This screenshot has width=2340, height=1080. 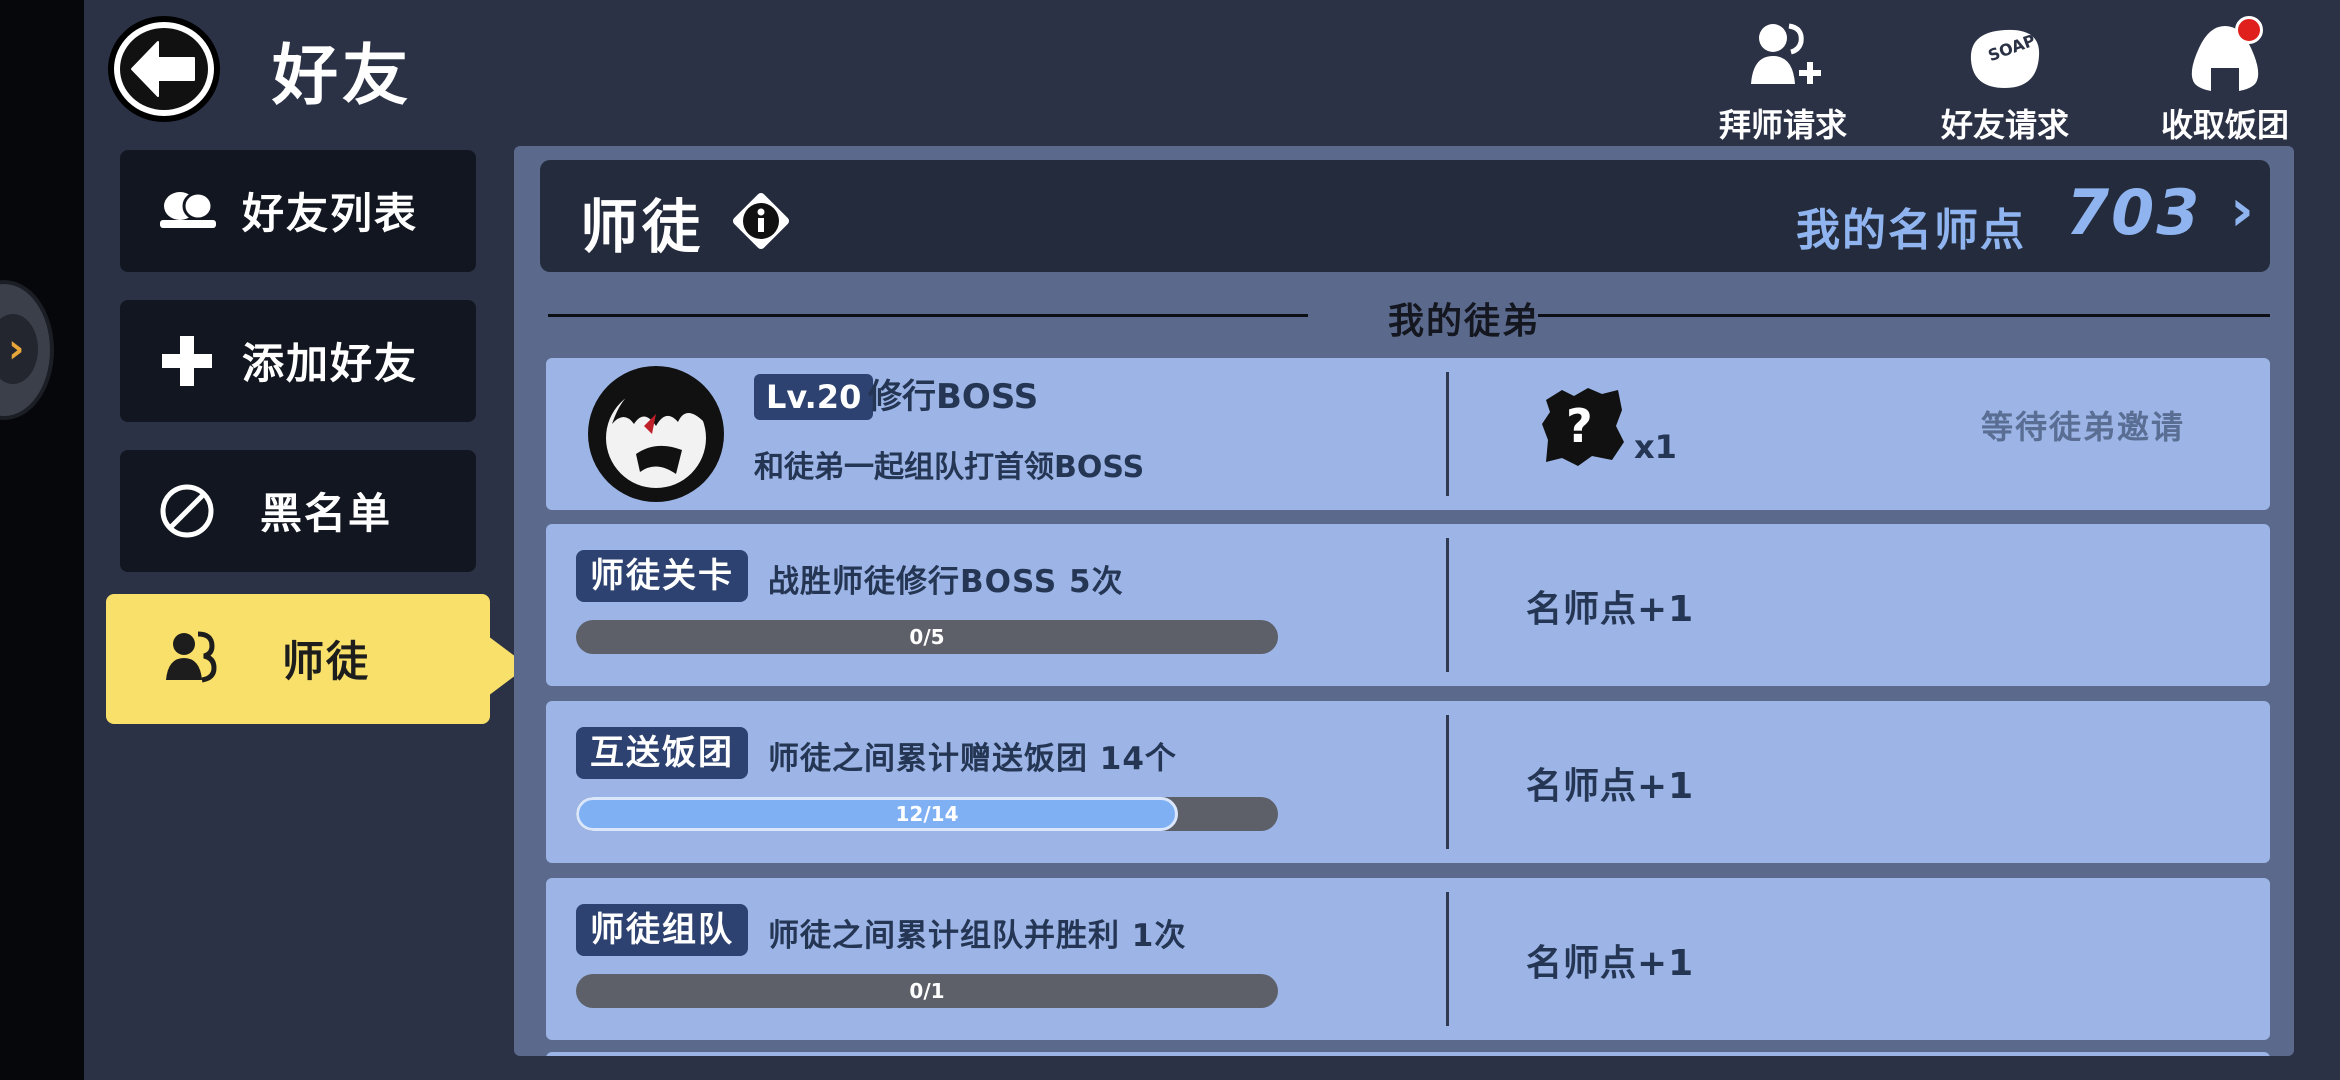 I want to click on progress-text: 0/5, so click(x=927, y=637).